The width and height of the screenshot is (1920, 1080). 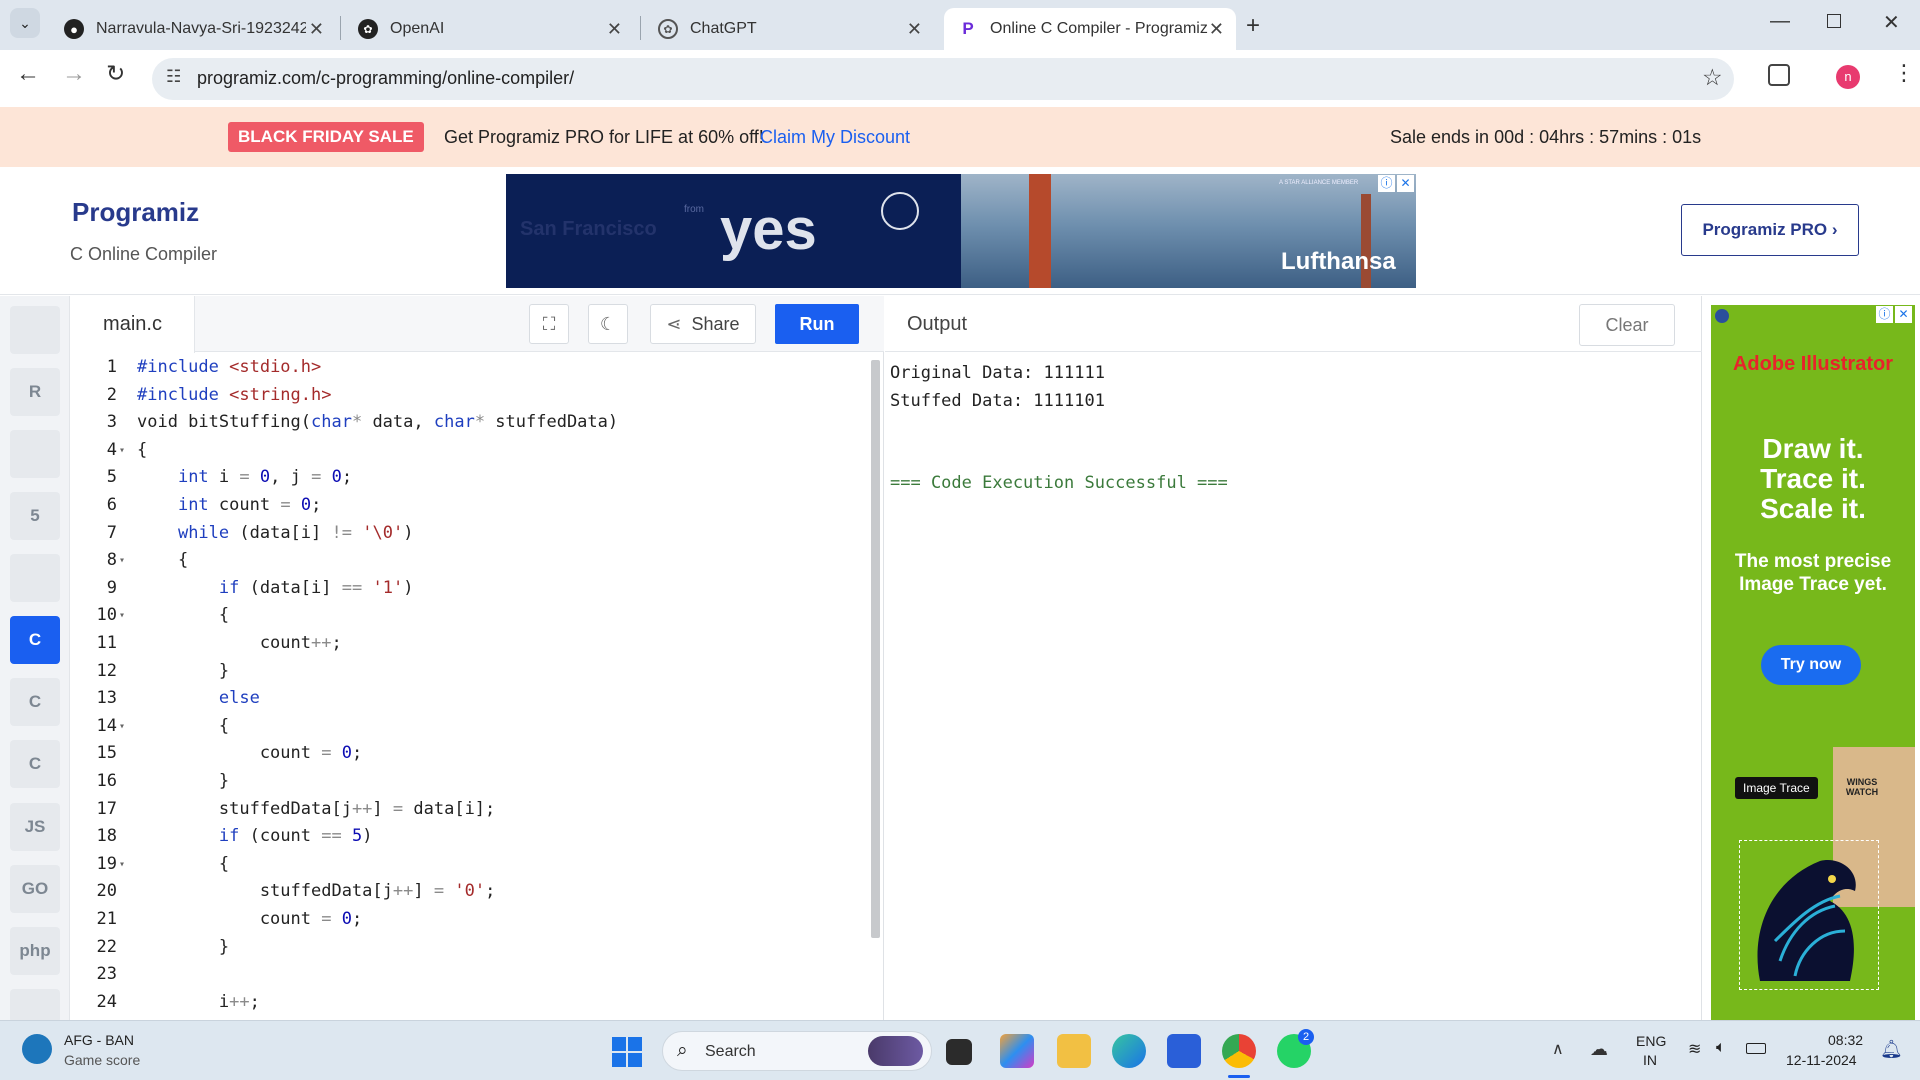 What do you see at coordinates (1694, 1049) in the screenshot?
I see `wifi-icon: ≋` at bounding box center [1694, 1049].